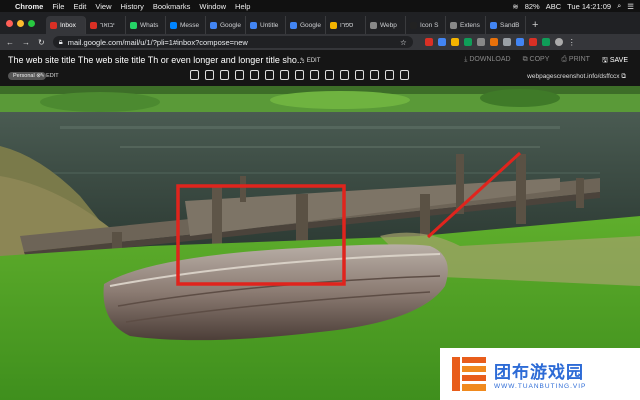 Image resolution: width=640 pixels, height=400 pixels. Describe the element at coordinates (630, 6) in the screenshot. I see `menu-list-icon: ☰` at that location.